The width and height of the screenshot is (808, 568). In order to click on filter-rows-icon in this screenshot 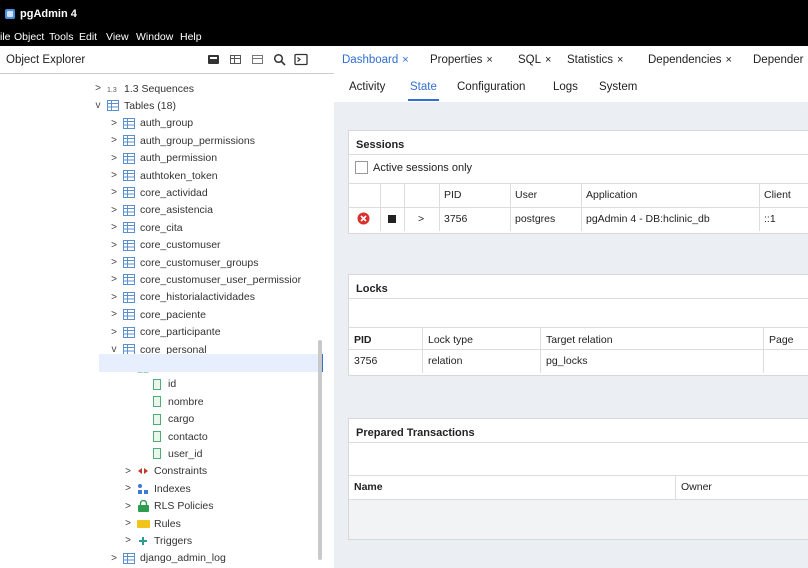, I will do `click(257, 59)`.